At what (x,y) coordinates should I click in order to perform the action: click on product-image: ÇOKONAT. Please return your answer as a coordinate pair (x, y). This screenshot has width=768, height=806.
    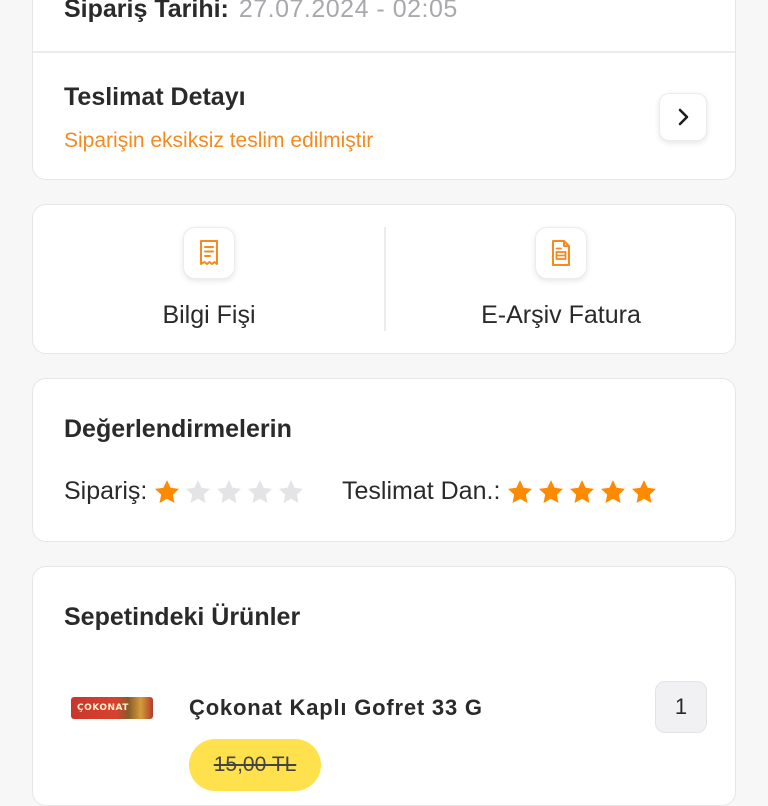
    Looking at the image, I should click on (112, 708).